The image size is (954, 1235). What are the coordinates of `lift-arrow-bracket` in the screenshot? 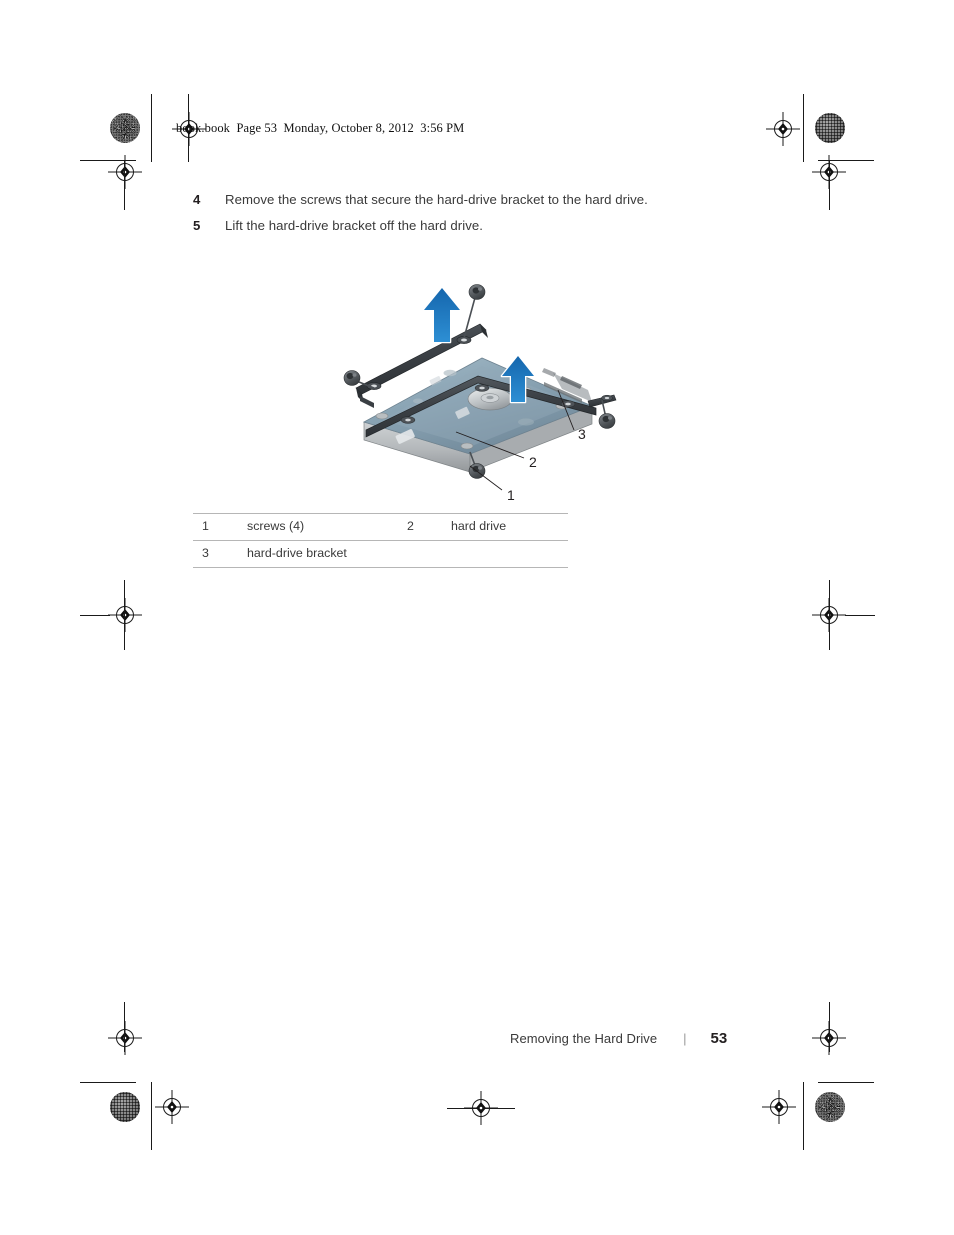 It's located at (442, 315).